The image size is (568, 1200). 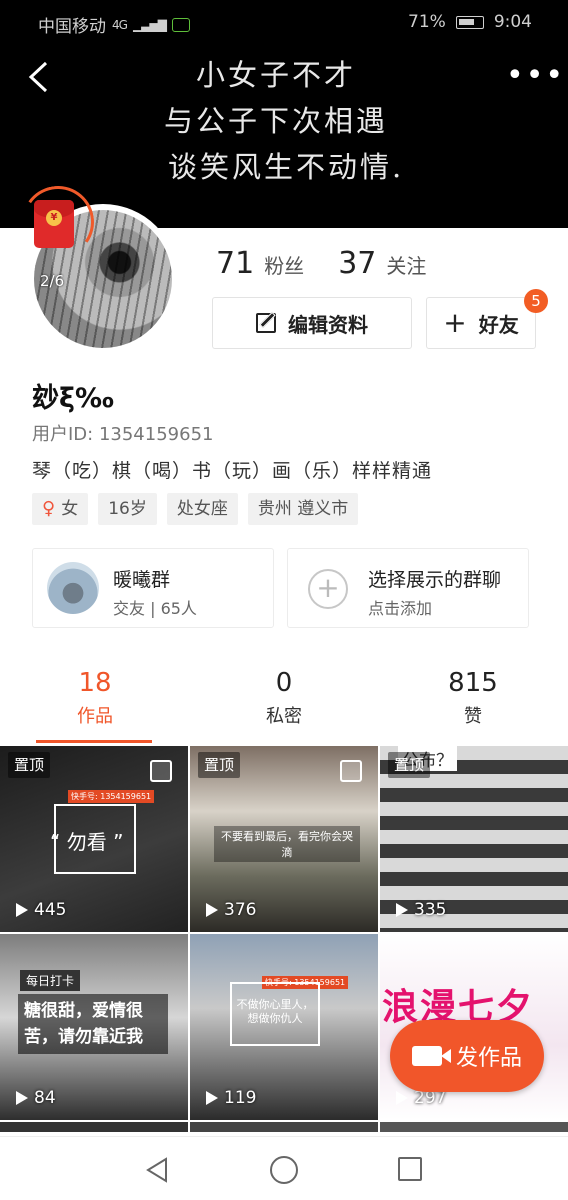 What do you see at coordinates (406, 266) in the screenshot?
I see `following-label: 关注` at bounding box center [406, 266].